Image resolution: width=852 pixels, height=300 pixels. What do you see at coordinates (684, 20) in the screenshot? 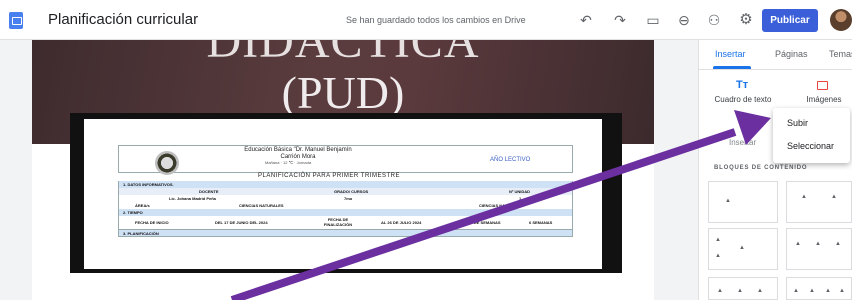
I see `link-icon: ⊖` at bounding box center [684, 20].